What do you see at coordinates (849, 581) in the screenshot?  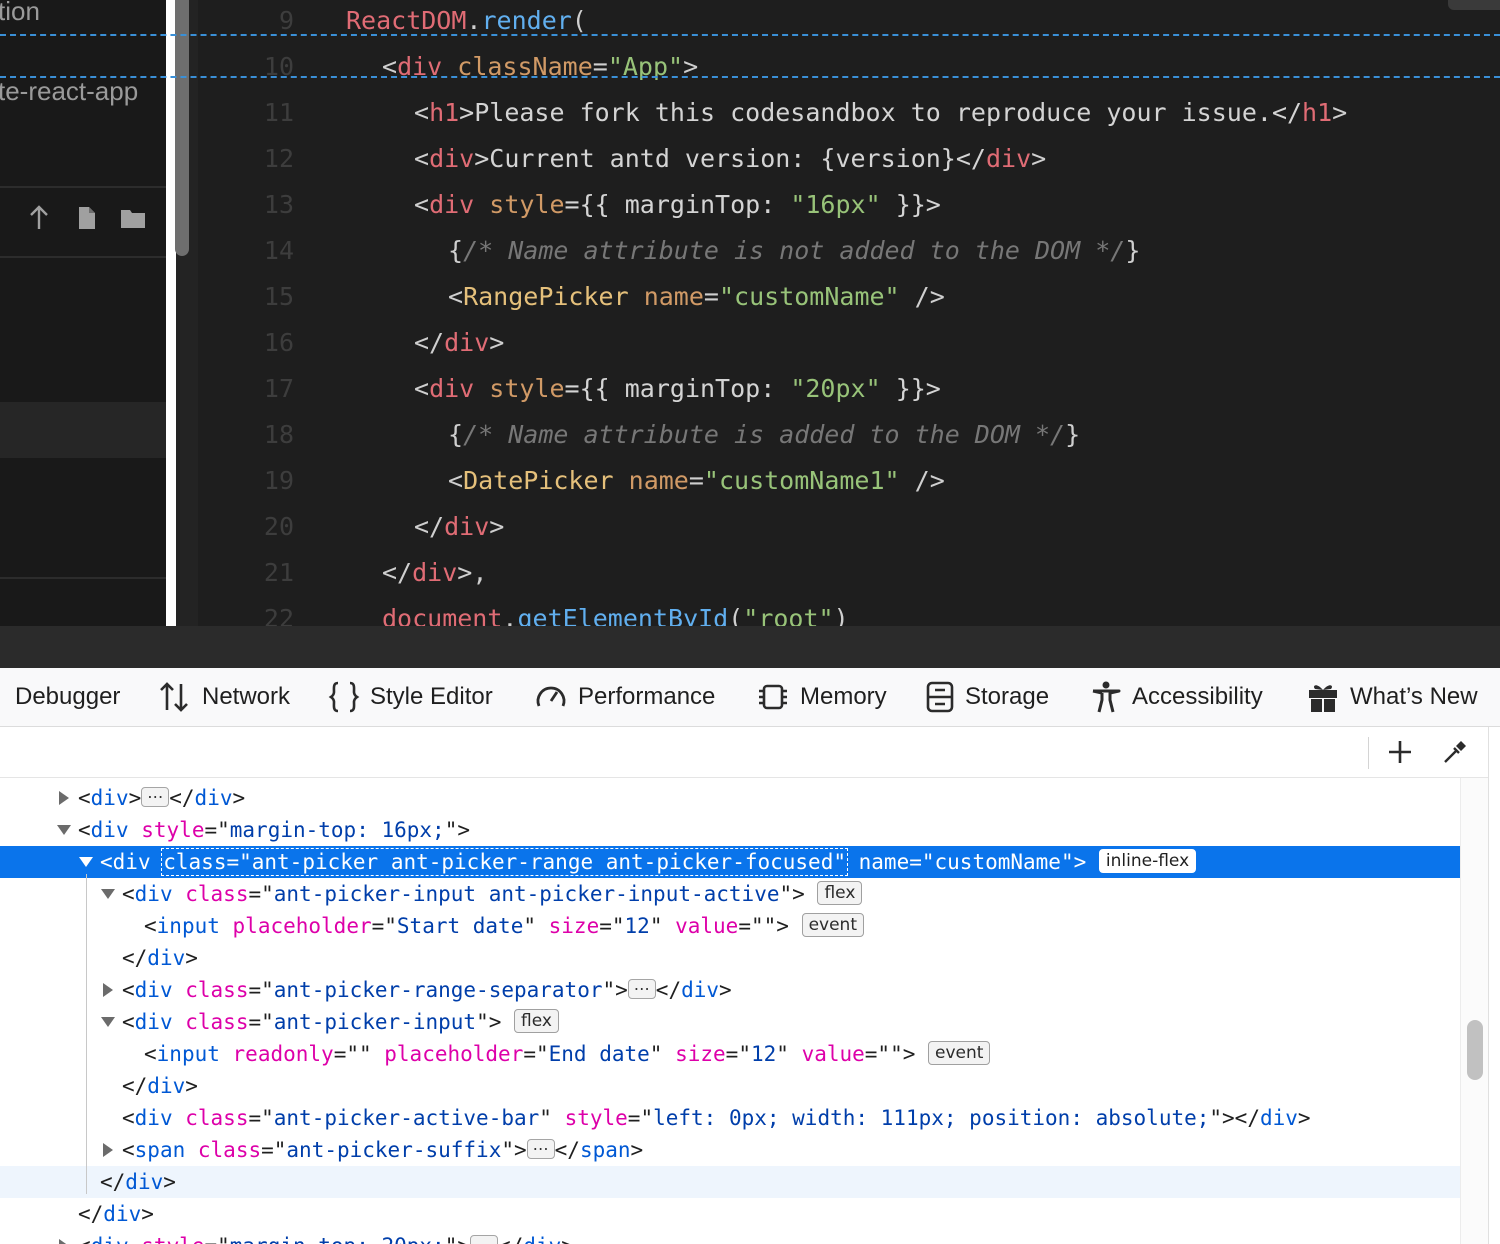 I see `code-line: 21 </div>,` at bounding box center [849, 581].